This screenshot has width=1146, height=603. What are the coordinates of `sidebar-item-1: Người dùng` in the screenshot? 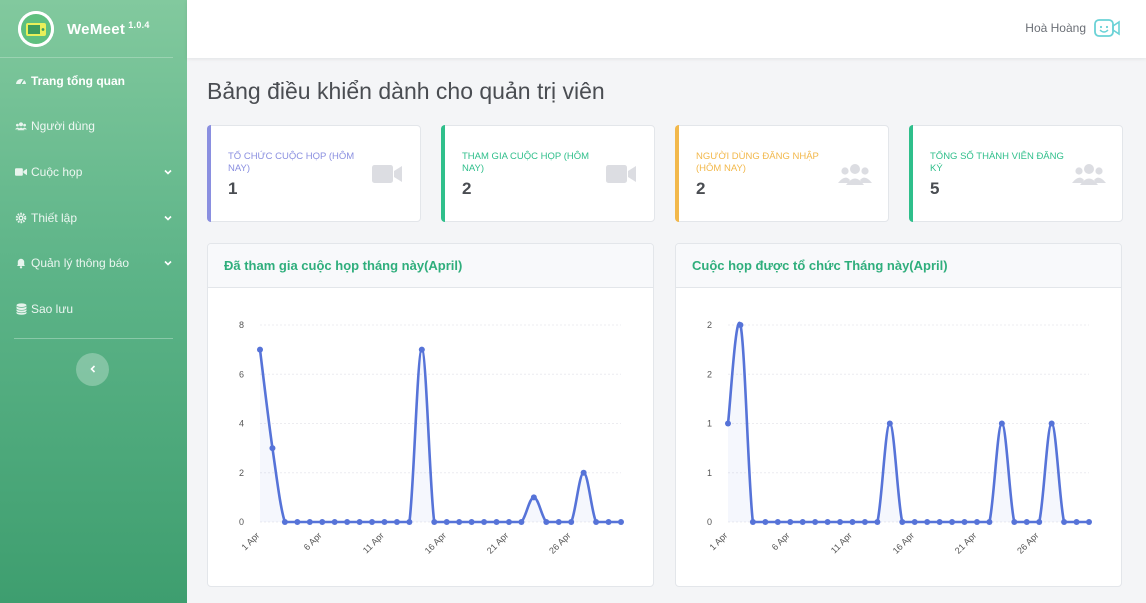 It's located at (93, 127).